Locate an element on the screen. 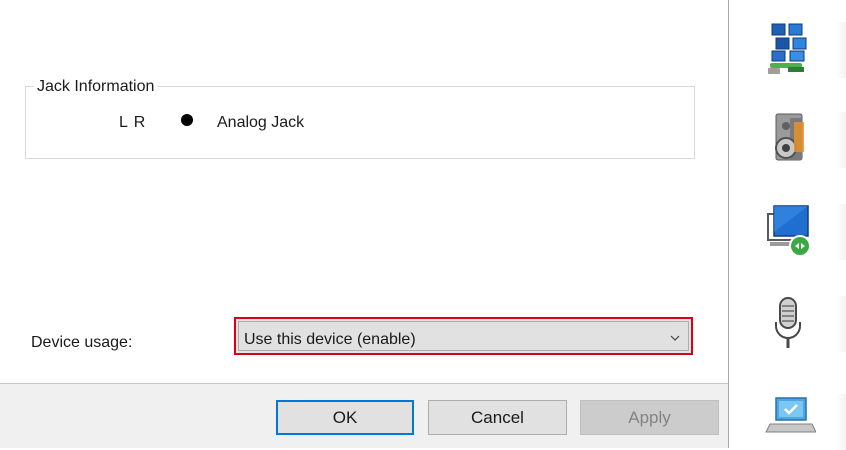 Image resolution: width=846 pixels, height=450 pixels. device-usage-dropdown: Use this device (enable) is located at coordinates (463, 336).